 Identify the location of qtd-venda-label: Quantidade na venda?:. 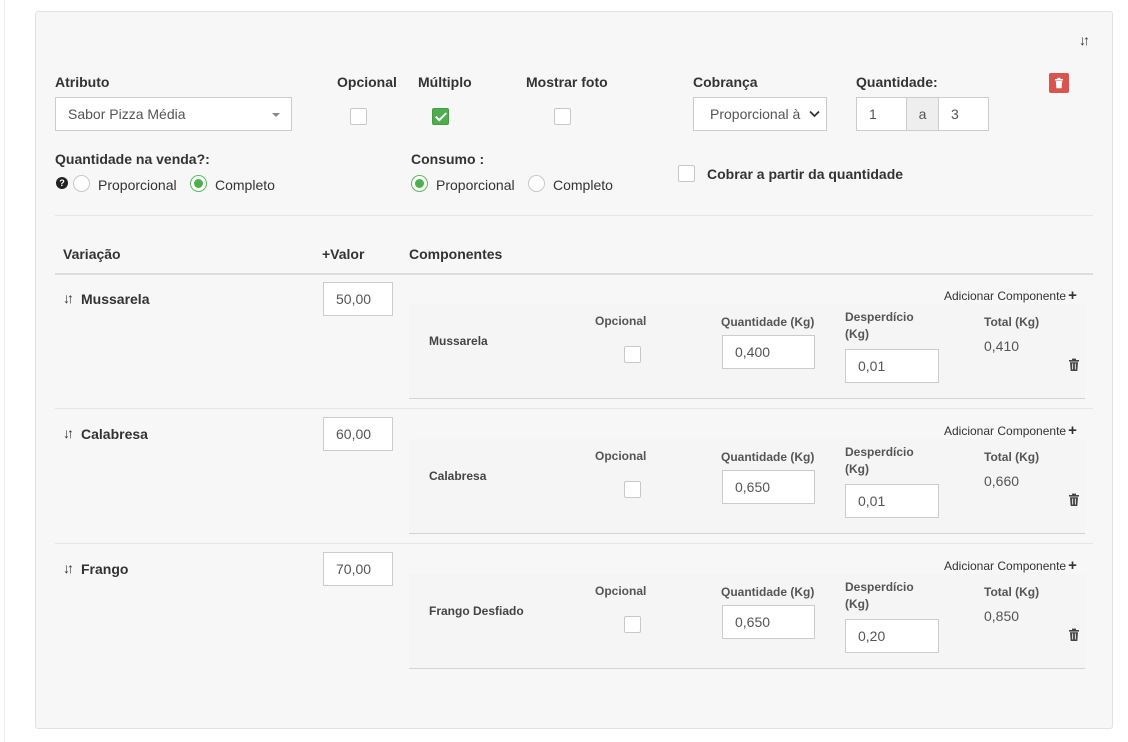
(132, 159).